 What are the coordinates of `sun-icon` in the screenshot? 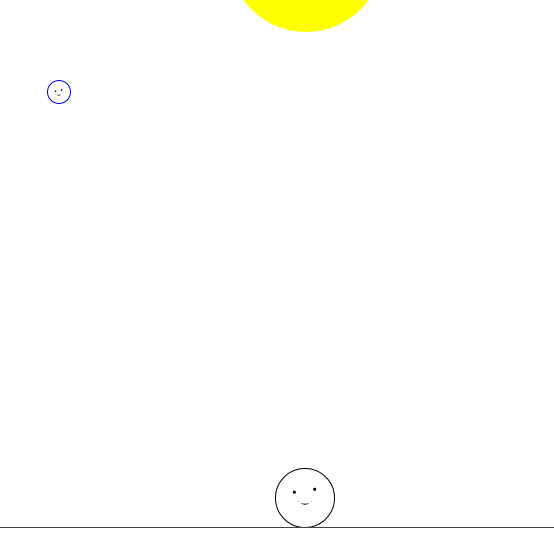 It's located at (306, 16).